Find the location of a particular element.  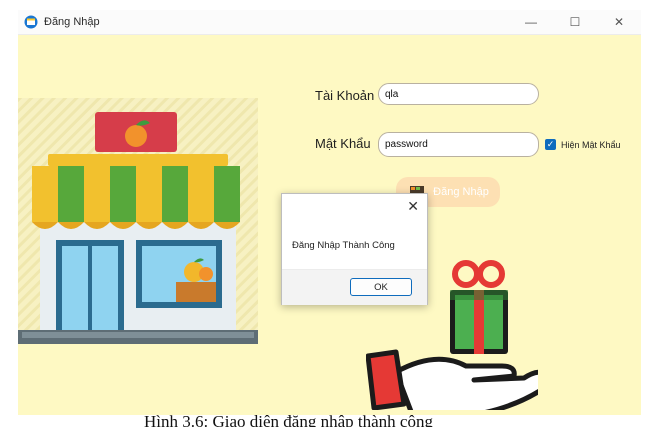

username-input: qla is located at coordinates (458, 94).